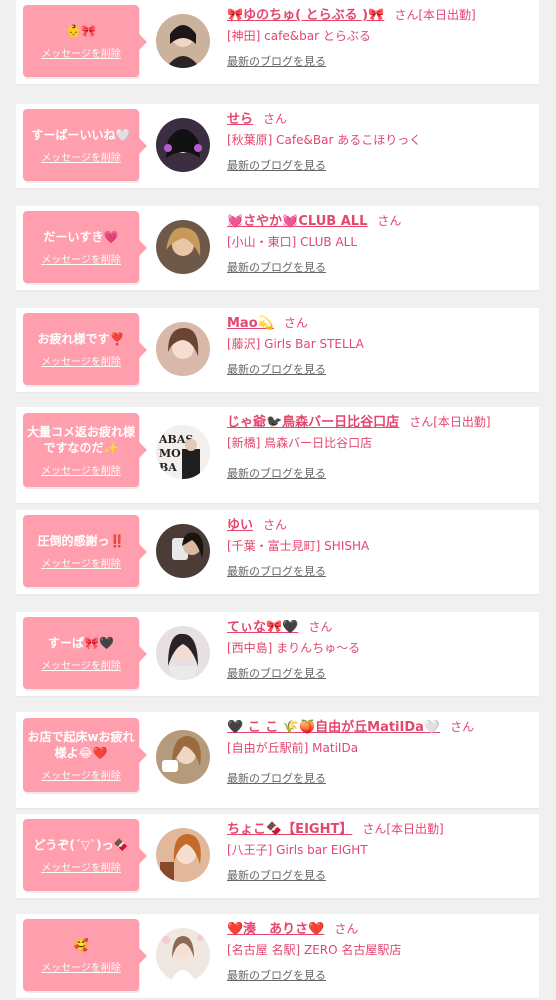  I want to click on cast-name-link: じゃ爺🐦‍⬛鳥森バー日比谷口店, so click(313, 422).